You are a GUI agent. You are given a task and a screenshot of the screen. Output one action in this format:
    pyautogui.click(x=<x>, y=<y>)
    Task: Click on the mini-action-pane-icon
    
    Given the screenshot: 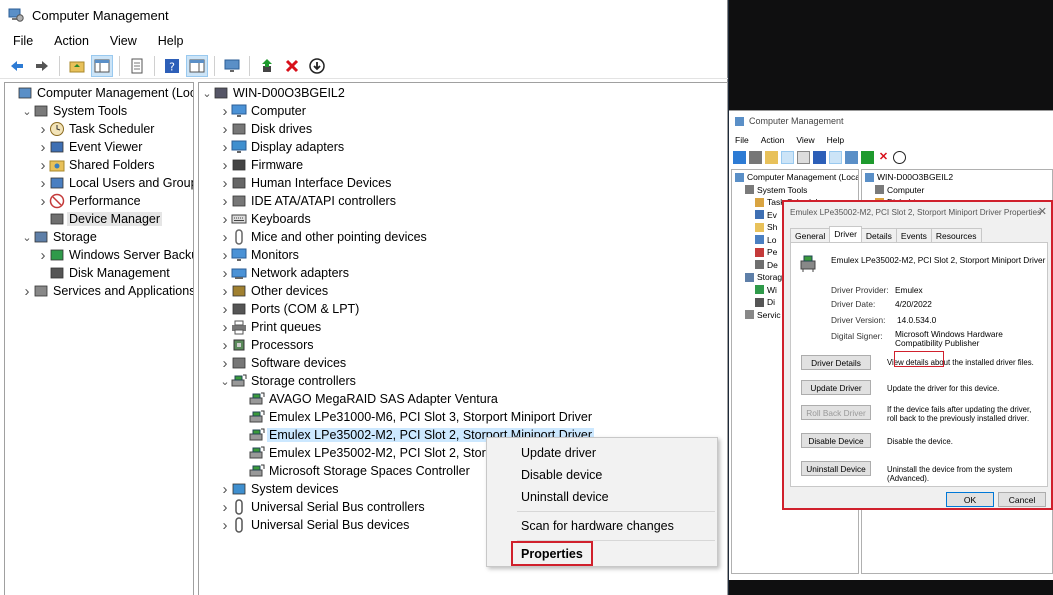 What is the action you would take?
    pyautogui.click(x=835, y=157)
    